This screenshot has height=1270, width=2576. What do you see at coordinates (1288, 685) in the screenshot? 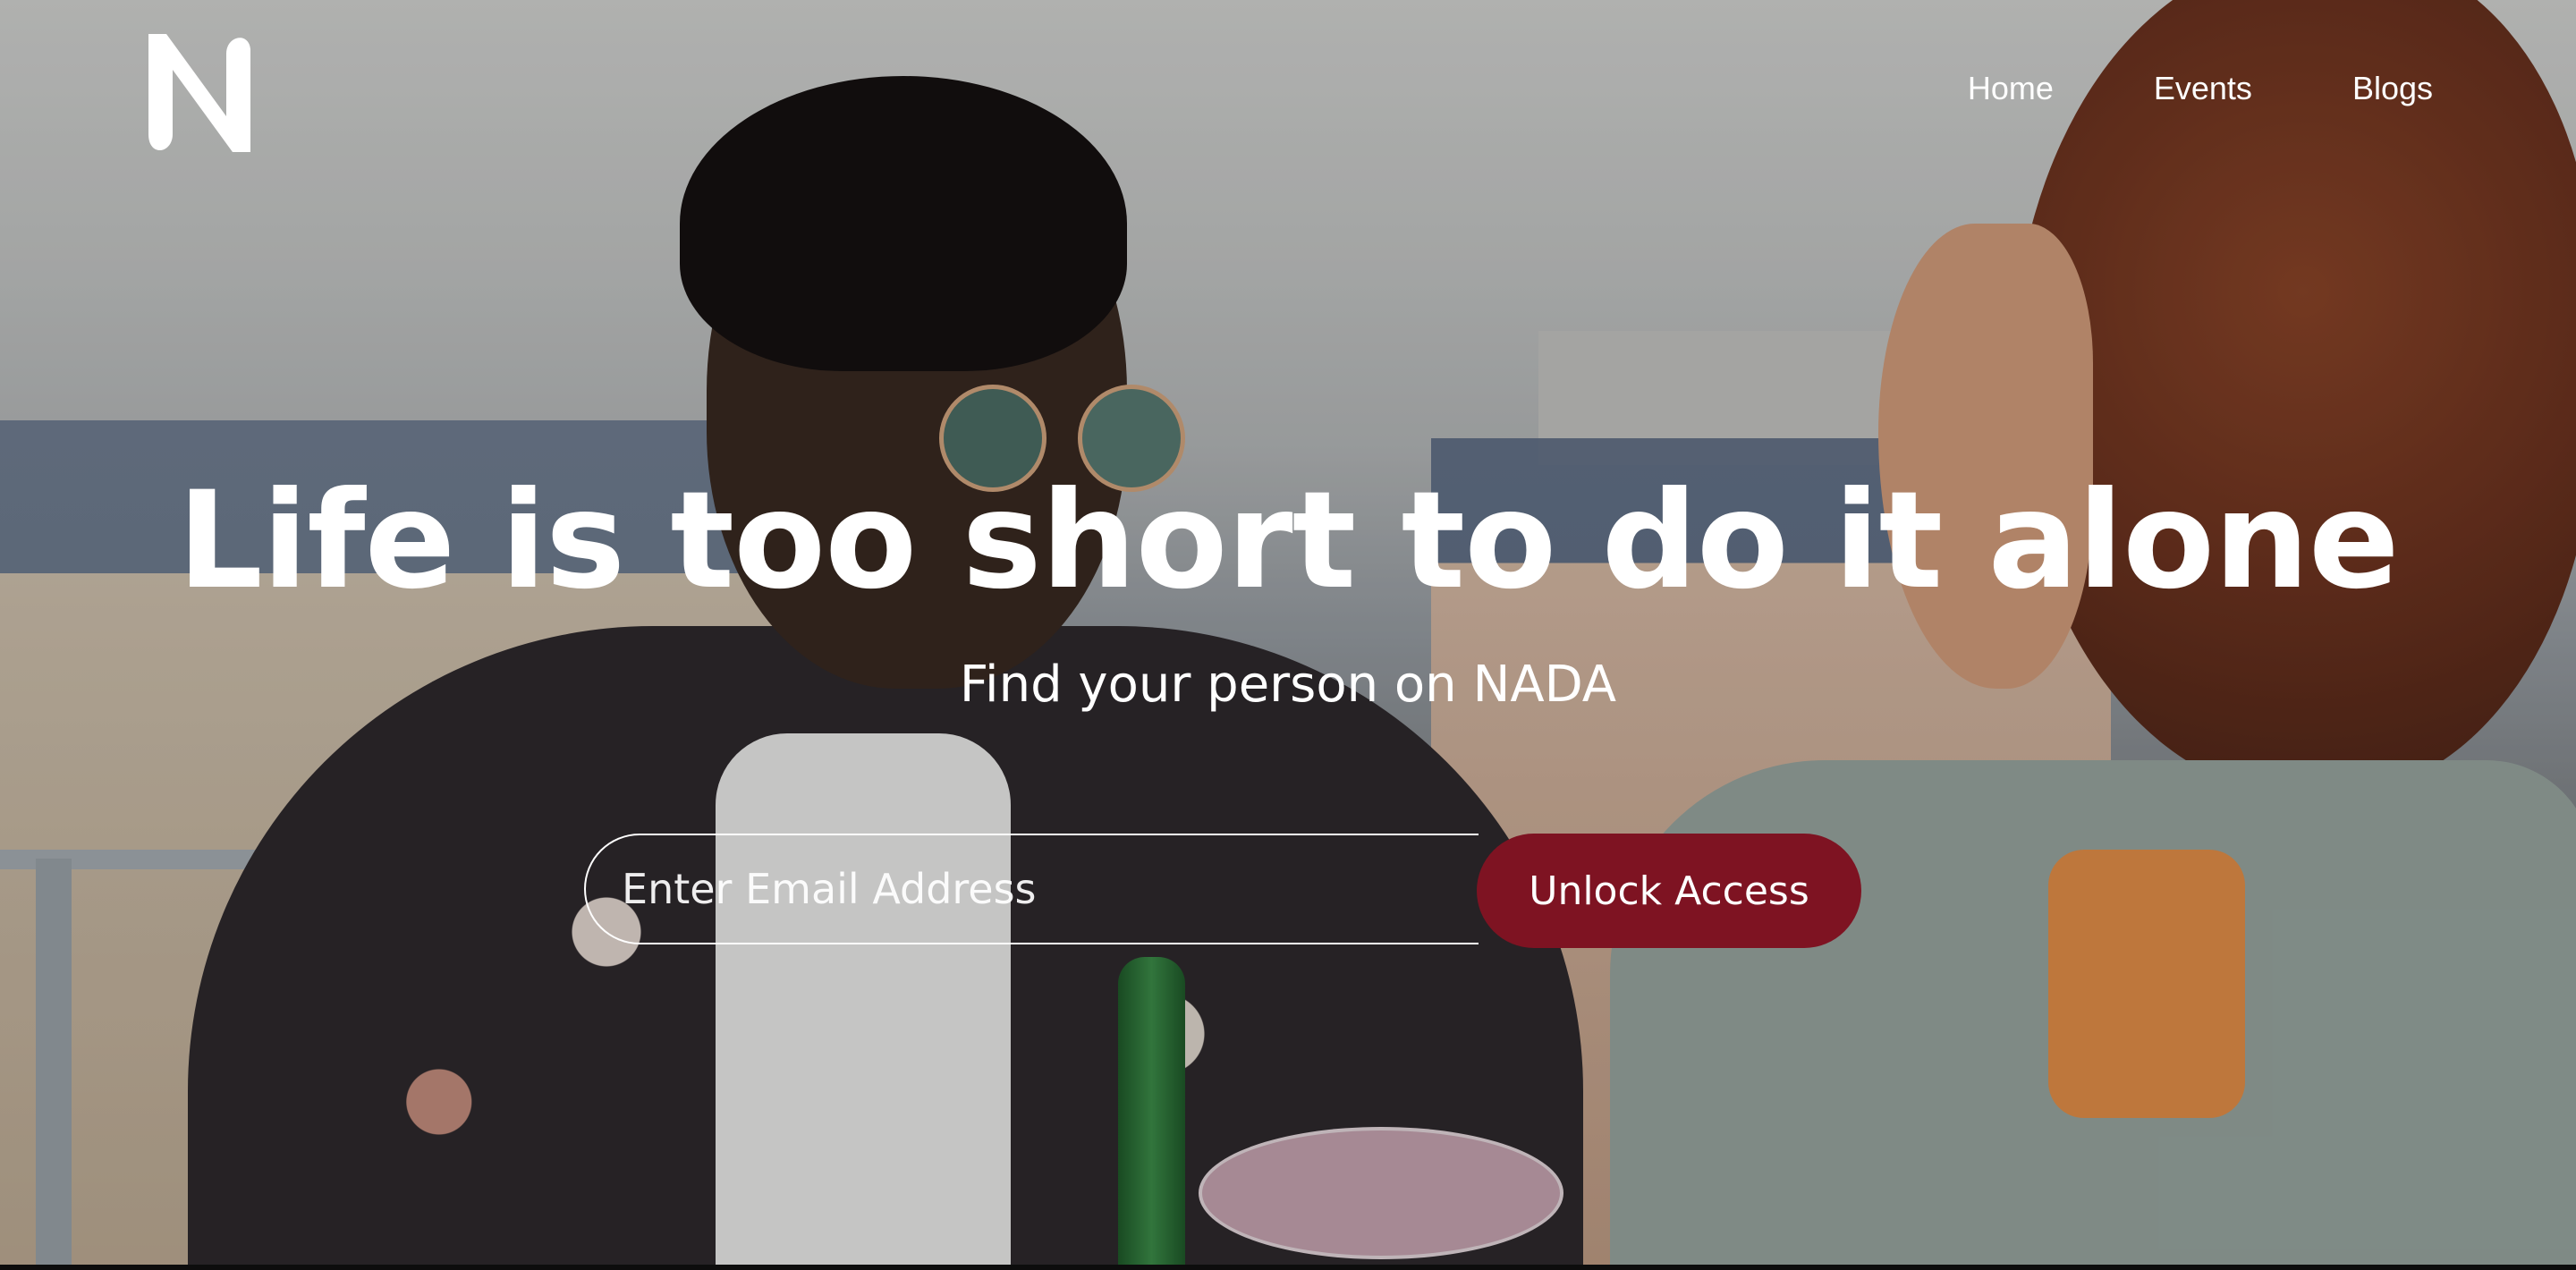
I see `hero-subheadline: Find your person on NADA` at bounding box center [1288, 685].